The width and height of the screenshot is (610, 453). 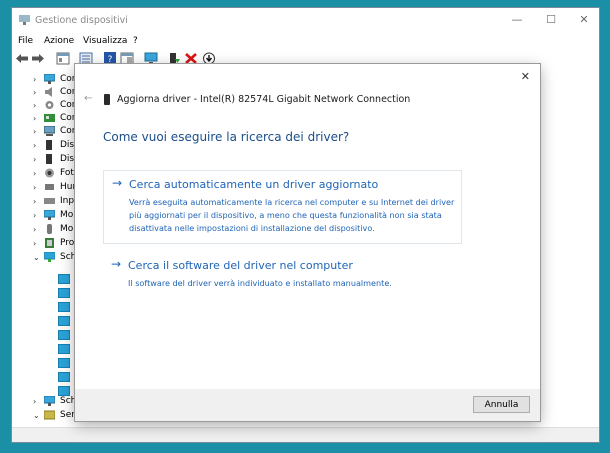 I want to click on back-arrow-icon, so click(x=22, y=58).